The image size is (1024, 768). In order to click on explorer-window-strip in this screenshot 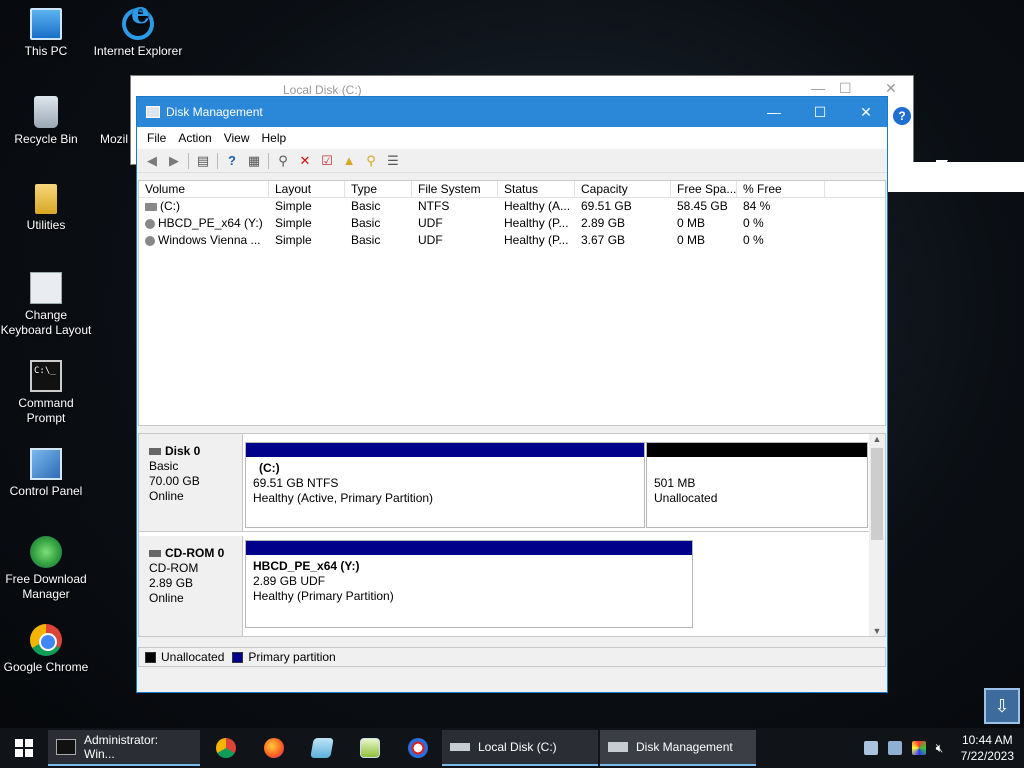, I will do `click(956, 177)`.